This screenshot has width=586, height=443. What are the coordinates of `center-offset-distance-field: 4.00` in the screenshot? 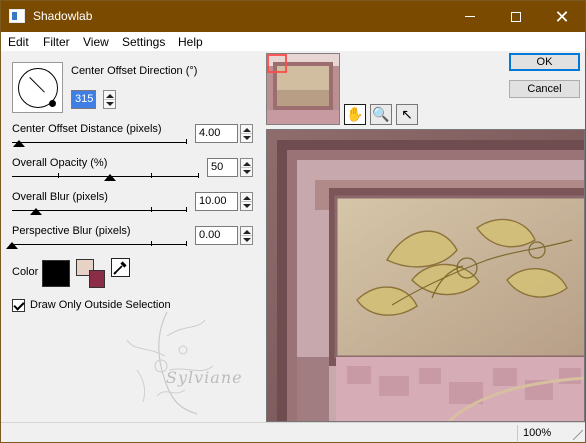 It's located at (216, 133).